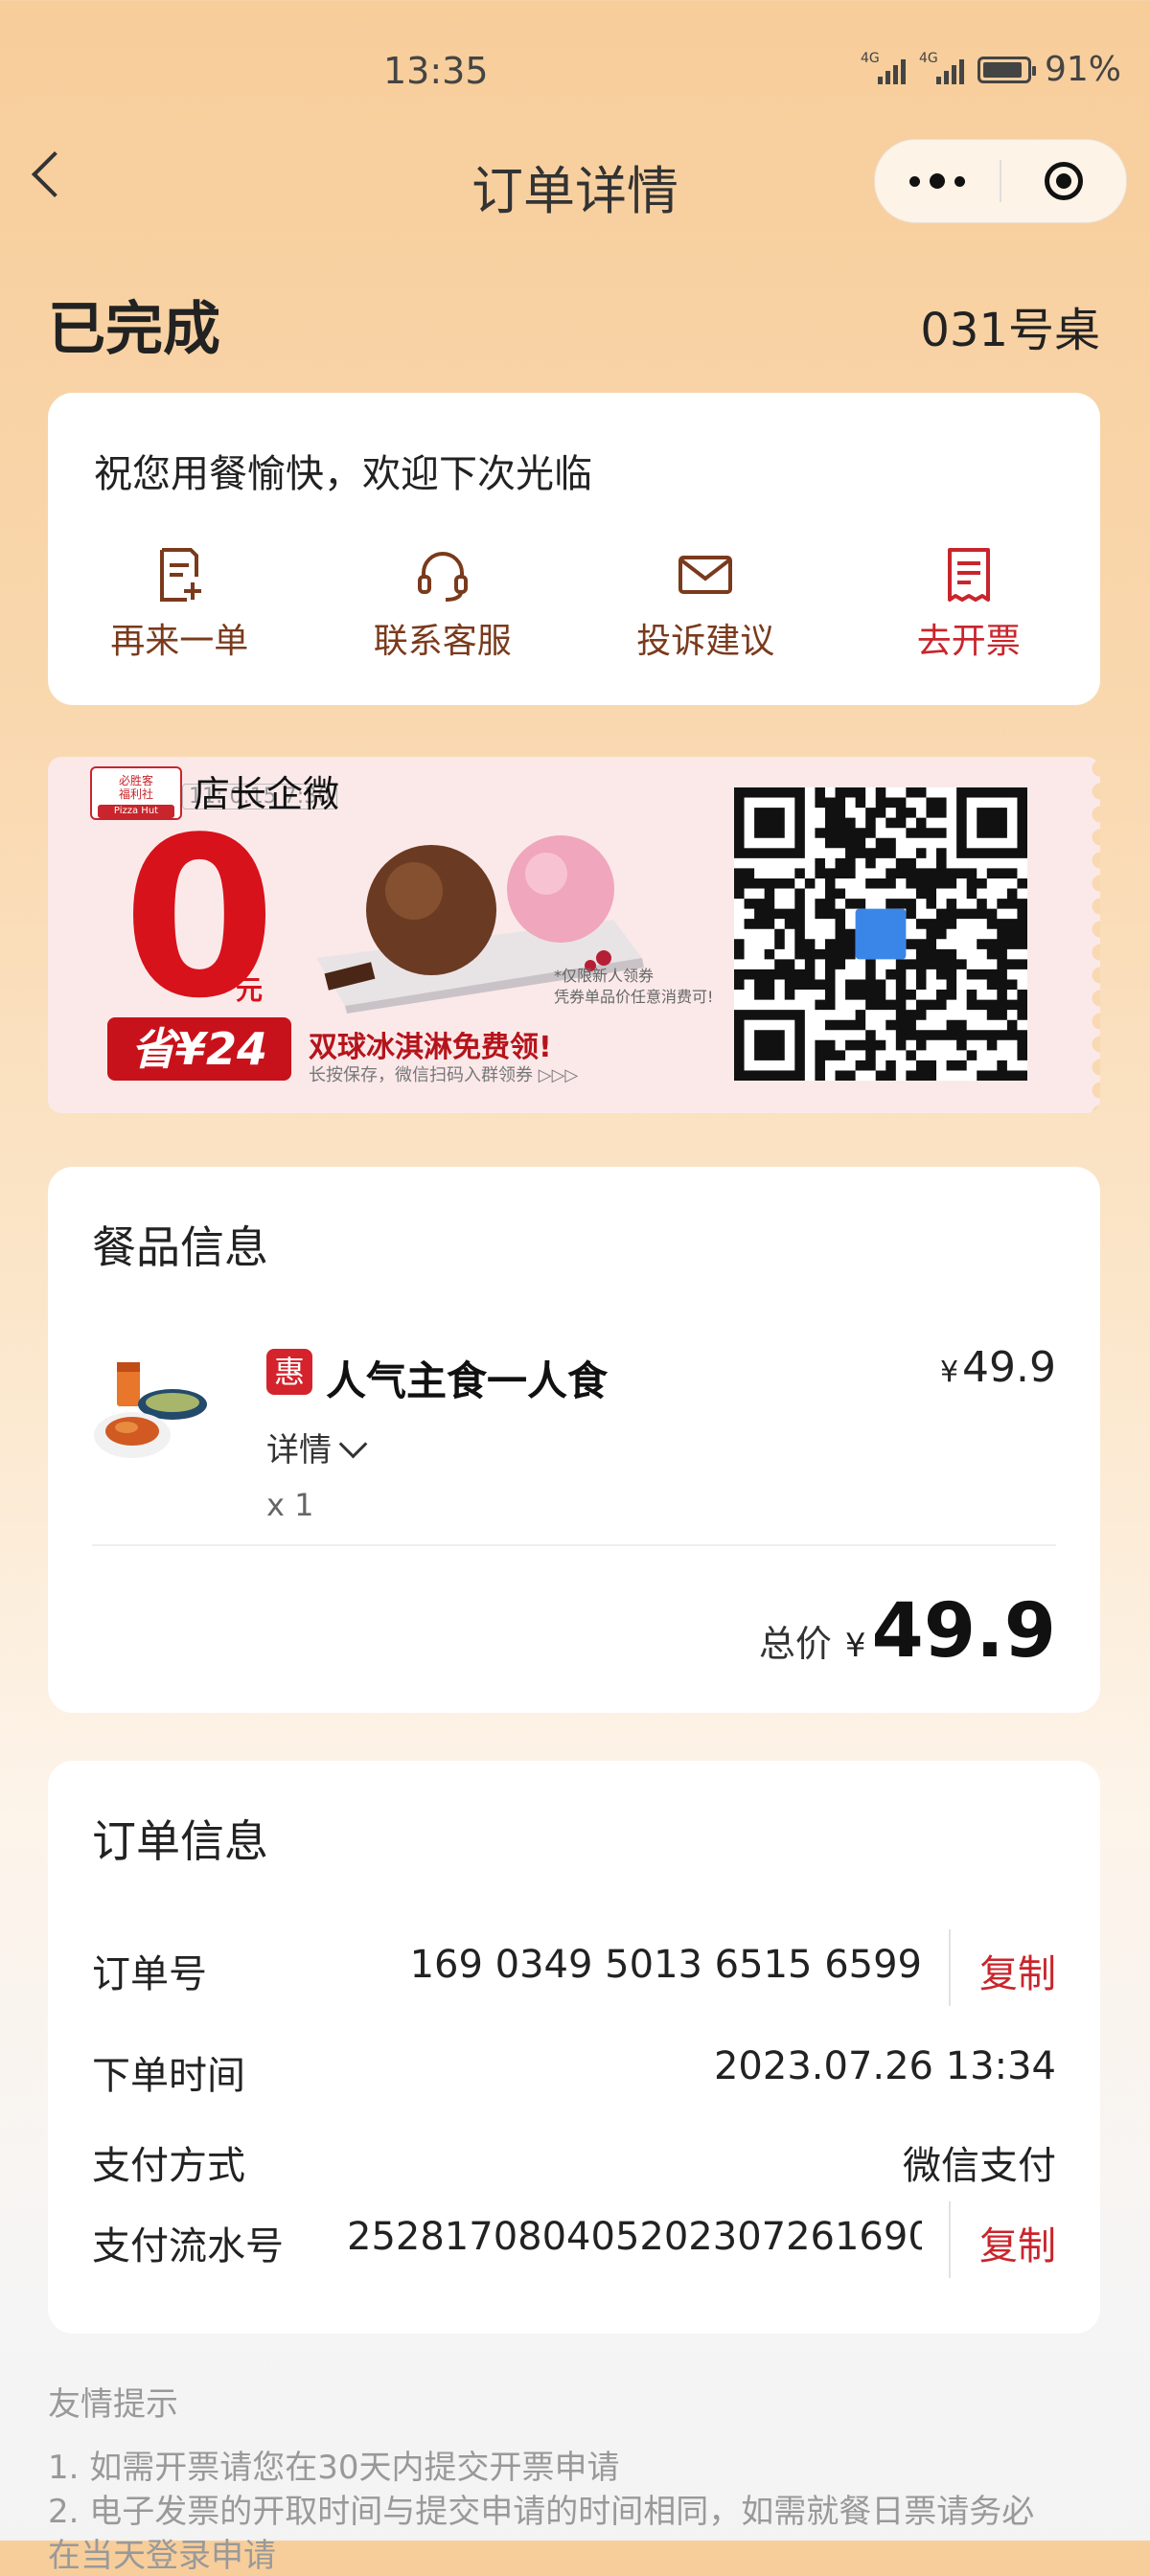  What do you see at coordinates (1092, 935) in the screenshot?
I see `ticket-edge` at bounding box center [1092, 935].